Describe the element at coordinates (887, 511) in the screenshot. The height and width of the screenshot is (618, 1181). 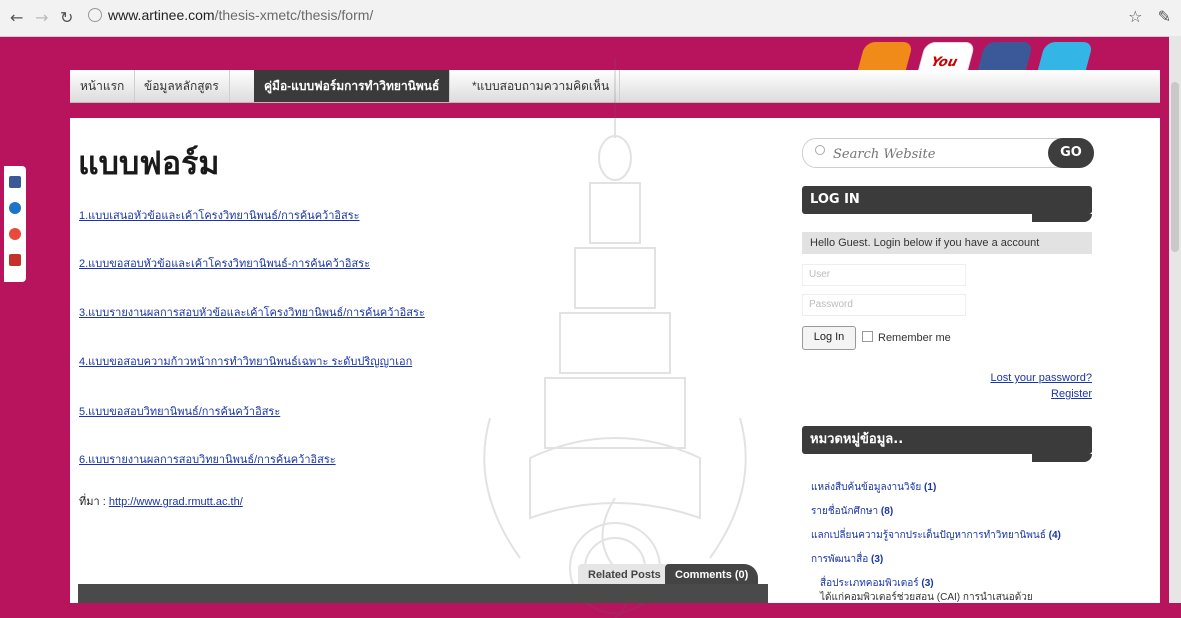
I see `category-count: (8)` at that location.